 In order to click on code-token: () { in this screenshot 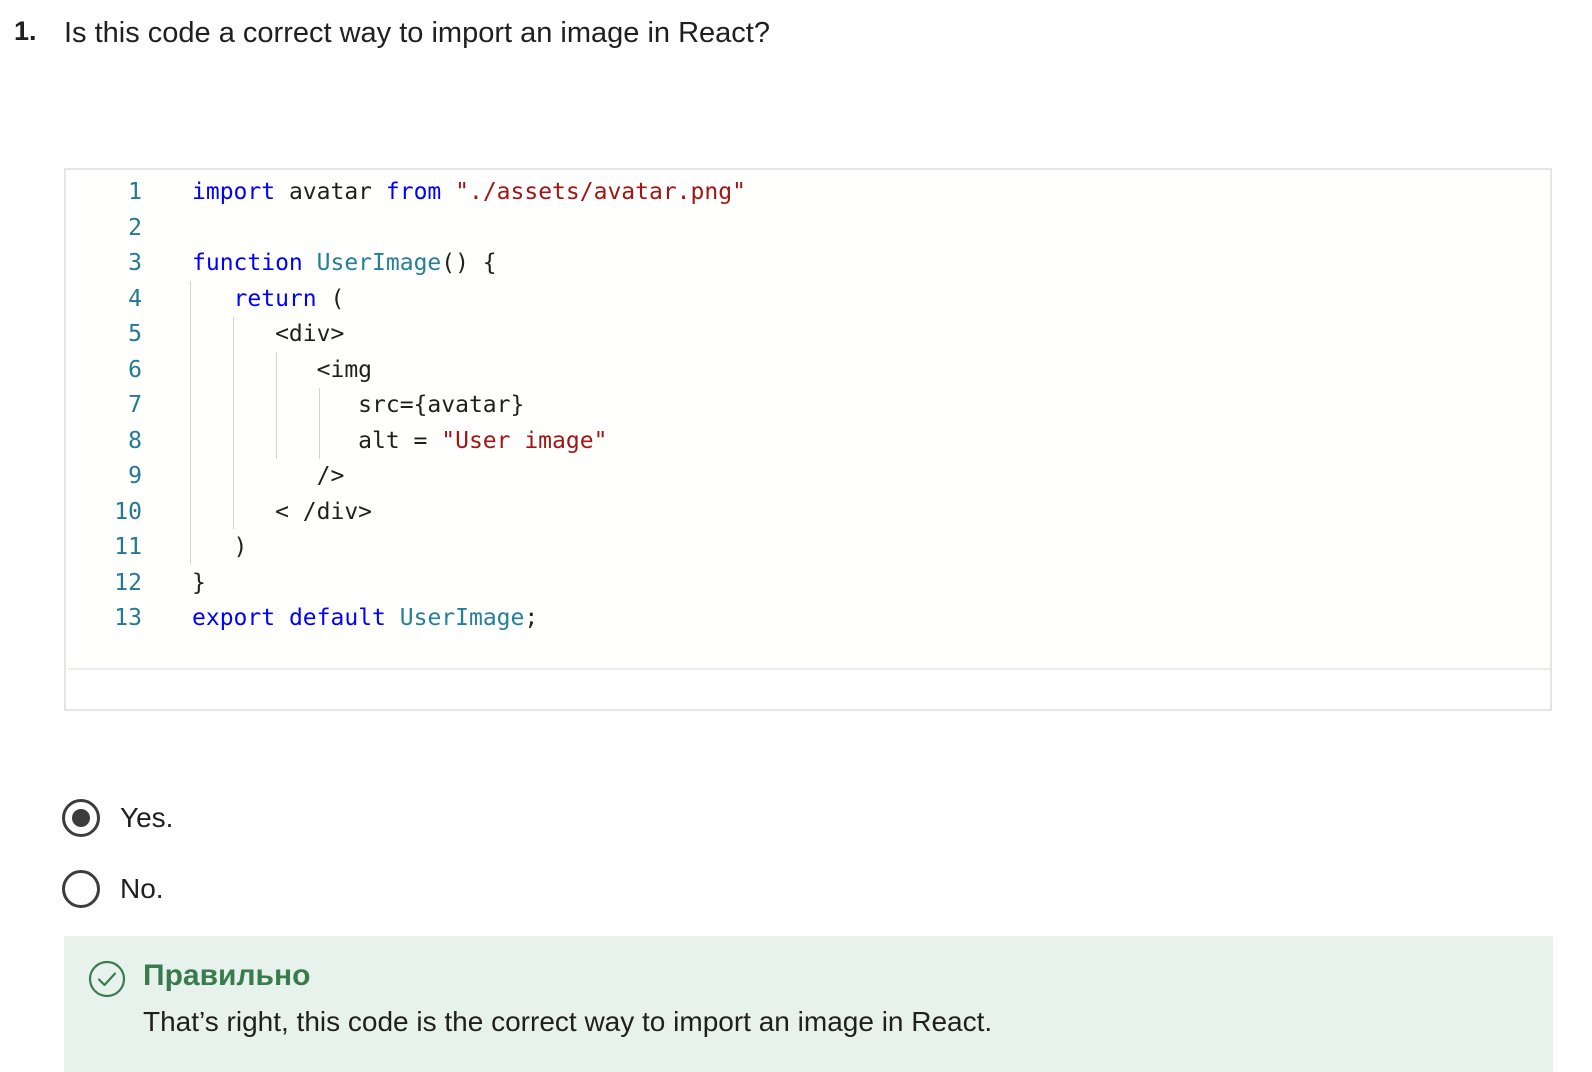, I will do `click(469, 263)`.